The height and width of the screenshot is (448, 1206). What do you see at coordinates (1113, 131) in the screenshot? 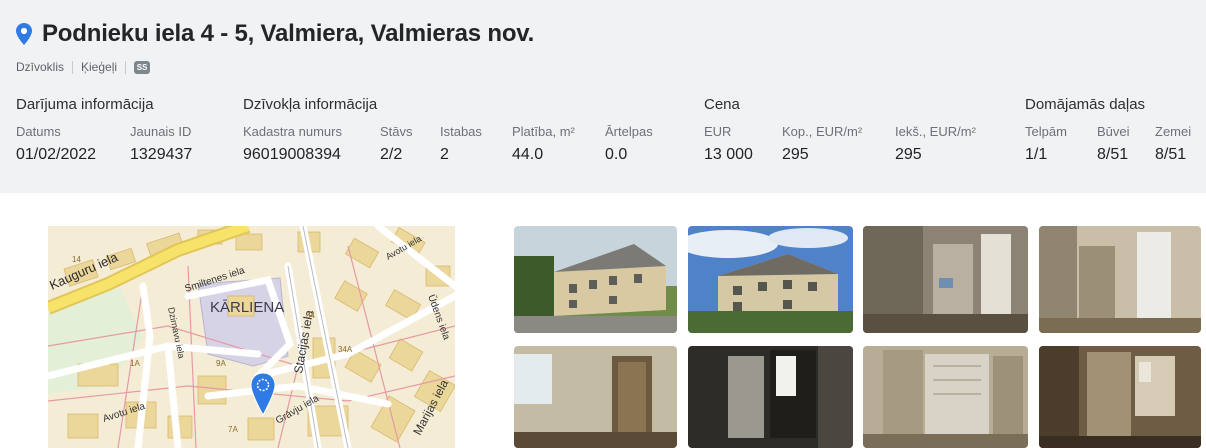
I see `field-label: Būvei` at bounding box center [1113, 131].